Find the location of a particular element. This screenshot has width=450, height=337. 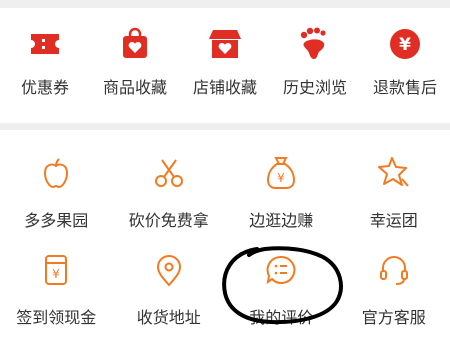

shipping-address-button: 收货地址 is located at coordinates (169, 289).